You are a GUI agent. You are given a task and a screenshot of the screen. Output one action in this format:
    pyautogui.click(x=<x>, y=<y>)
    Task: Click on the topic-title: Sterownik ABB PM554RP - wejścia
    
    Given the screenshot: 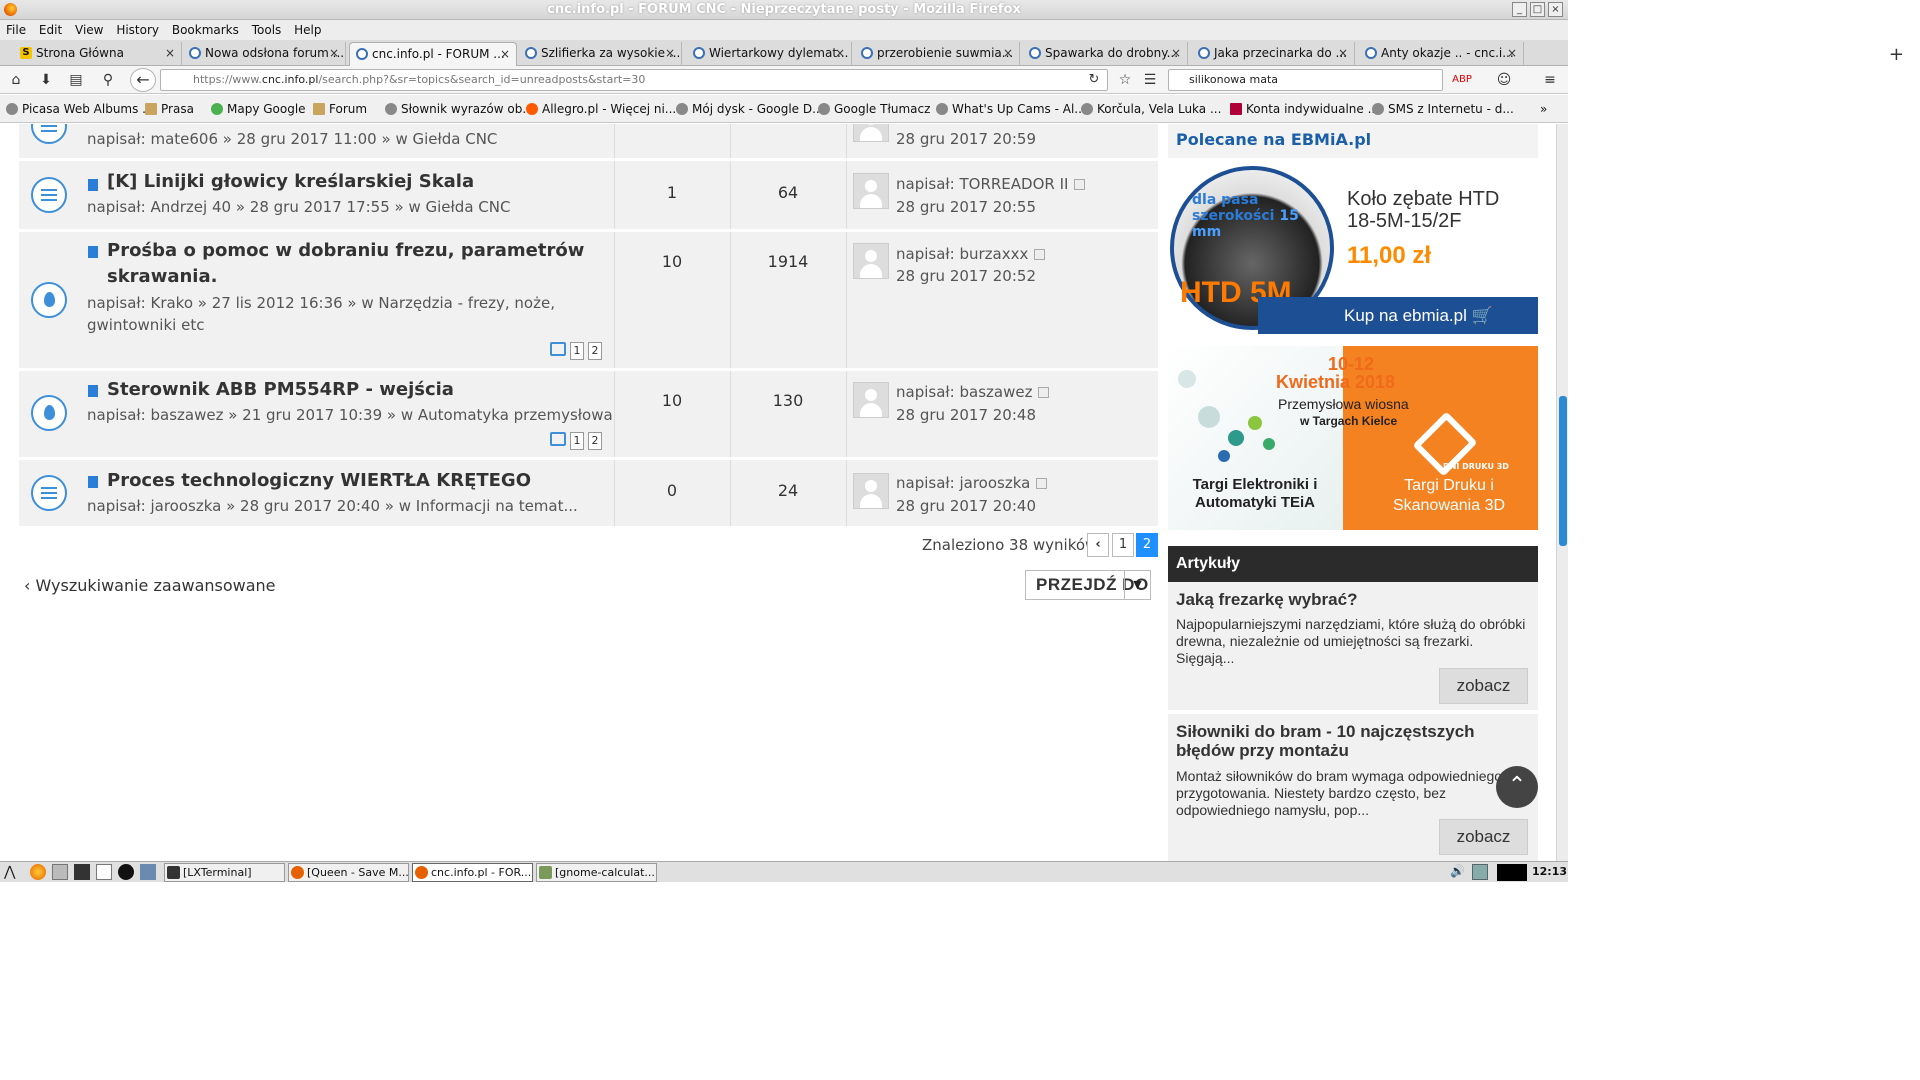 What is the action you would take?
    pyautogui.click(x=280, y=390)
    